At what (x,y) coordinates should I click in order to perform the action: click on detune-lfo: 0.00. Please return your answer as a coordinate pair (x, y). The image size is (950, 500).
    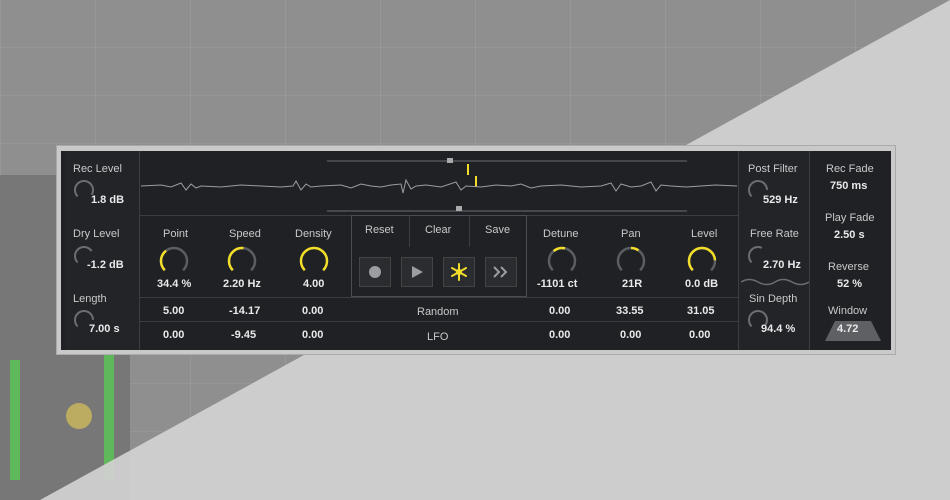
    Looking at the image, I should click on (559, 335).